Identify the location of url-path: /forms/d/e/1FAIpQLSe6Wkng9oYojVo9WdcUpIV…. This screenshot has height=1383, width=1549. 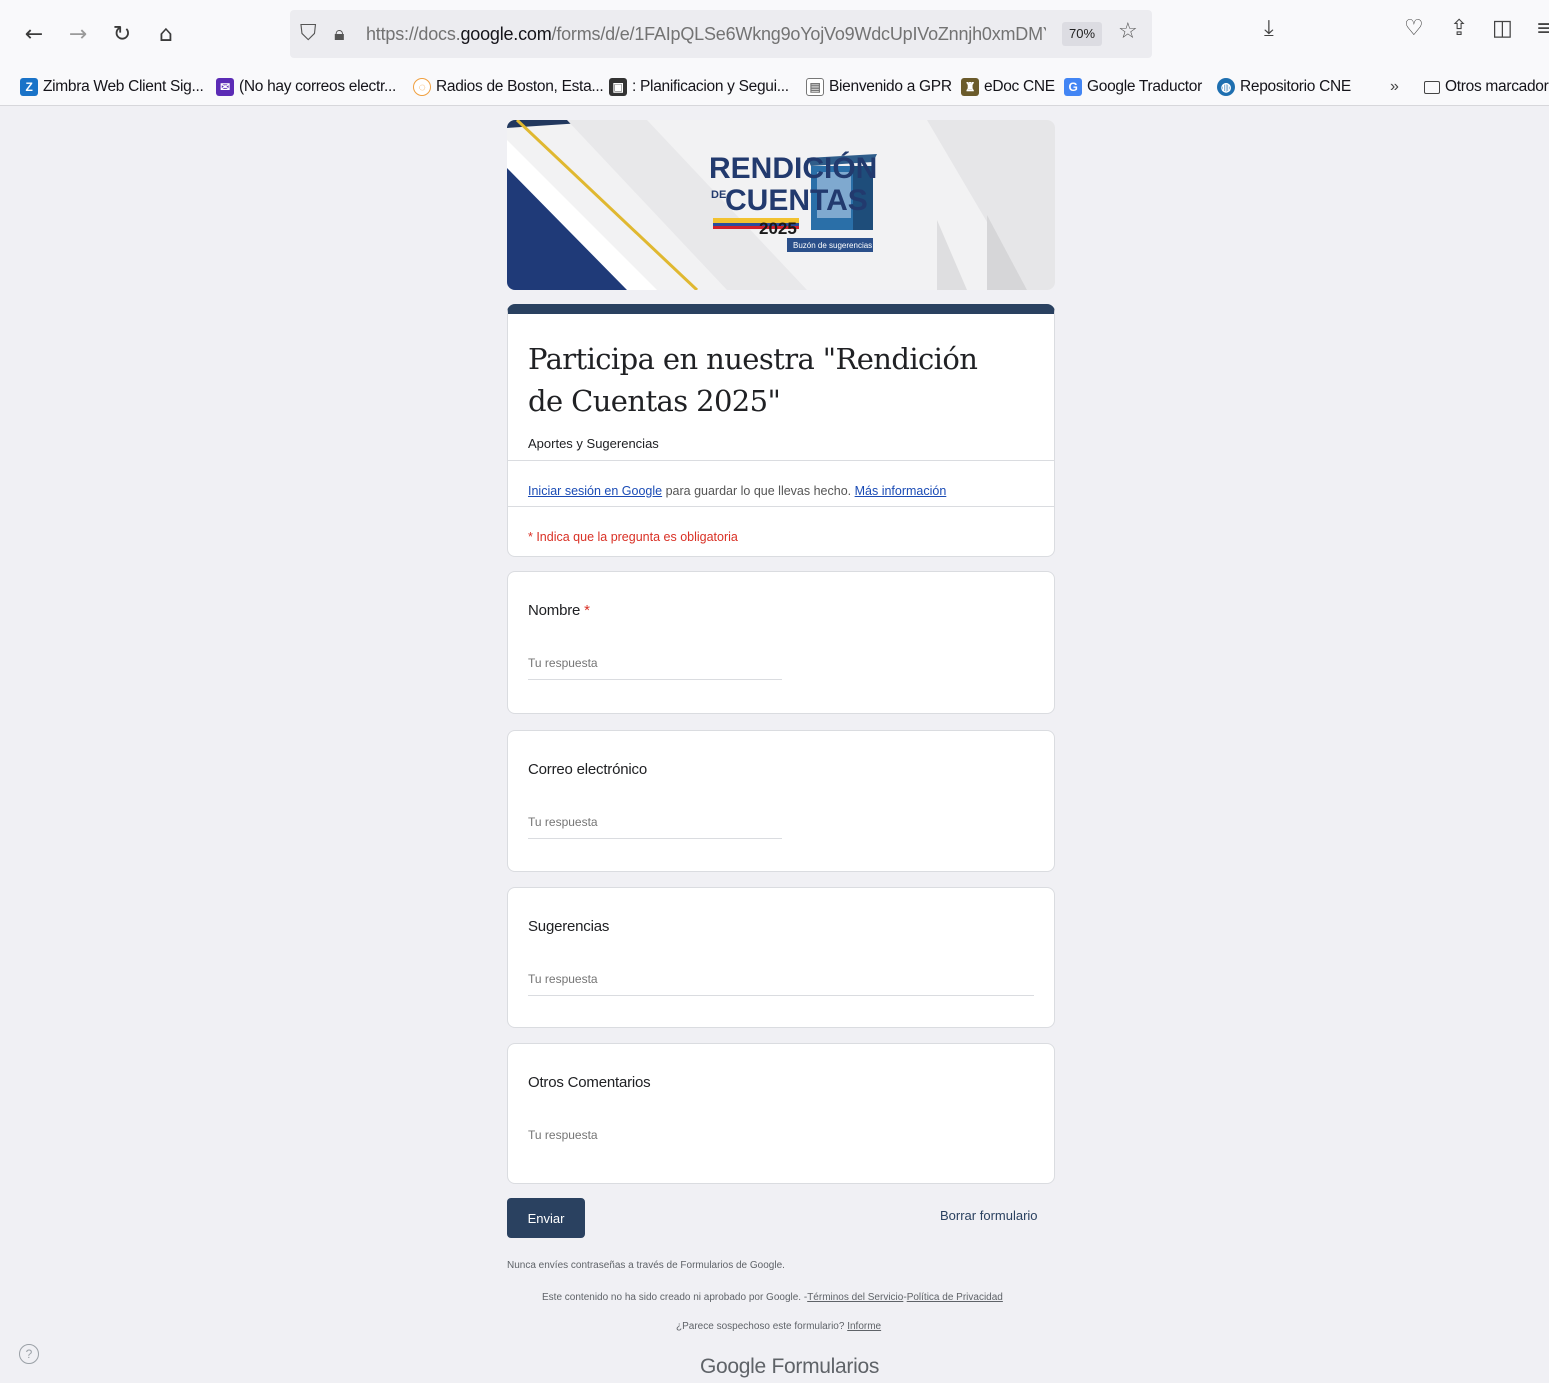
(798, 34).